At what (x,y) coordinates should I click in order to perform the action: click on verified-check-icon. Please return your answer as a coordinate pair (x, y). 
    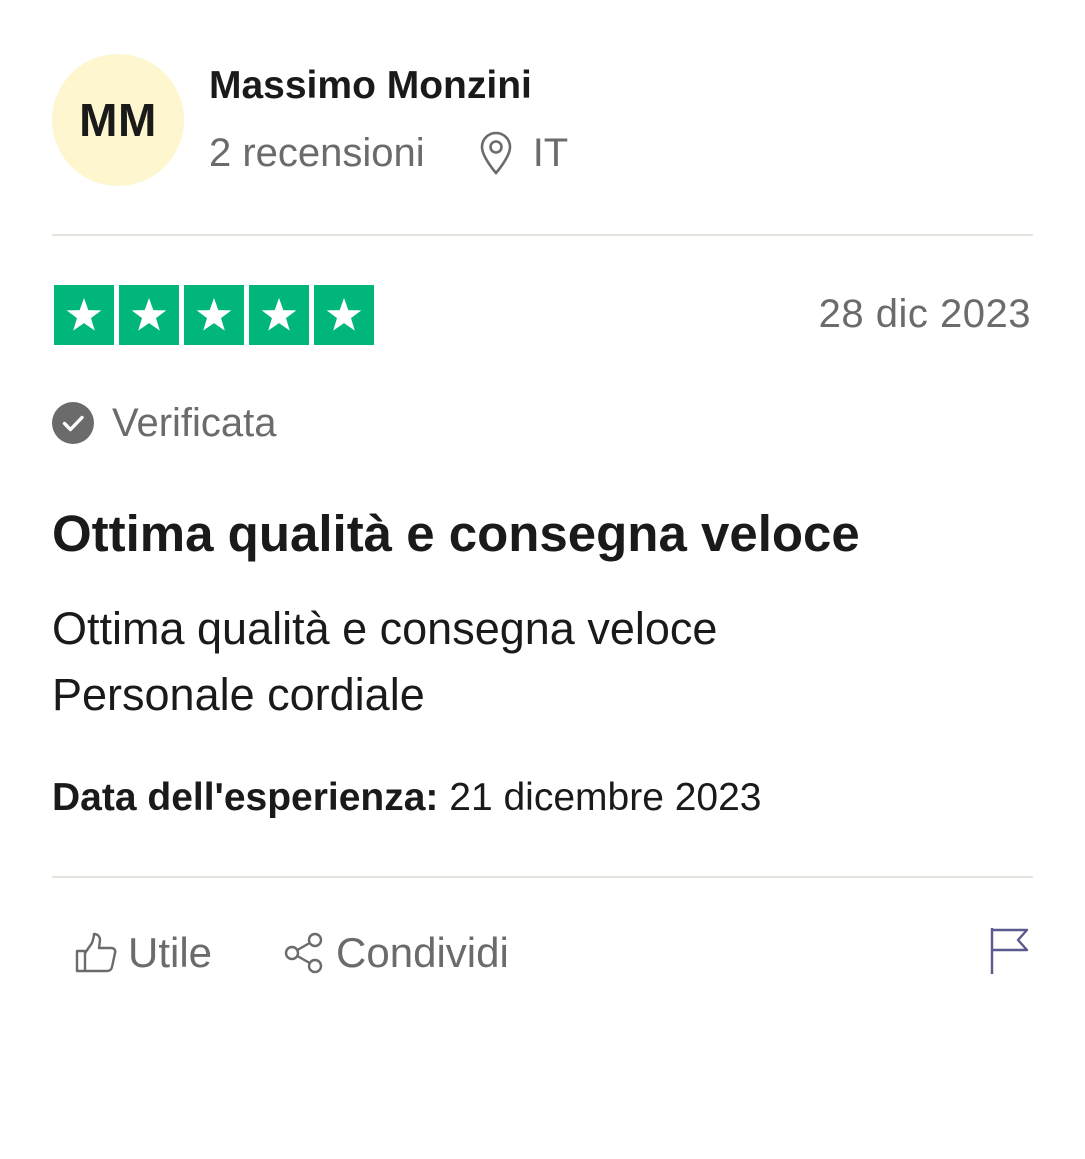
    Looking at the image, I should click on (73, 423).